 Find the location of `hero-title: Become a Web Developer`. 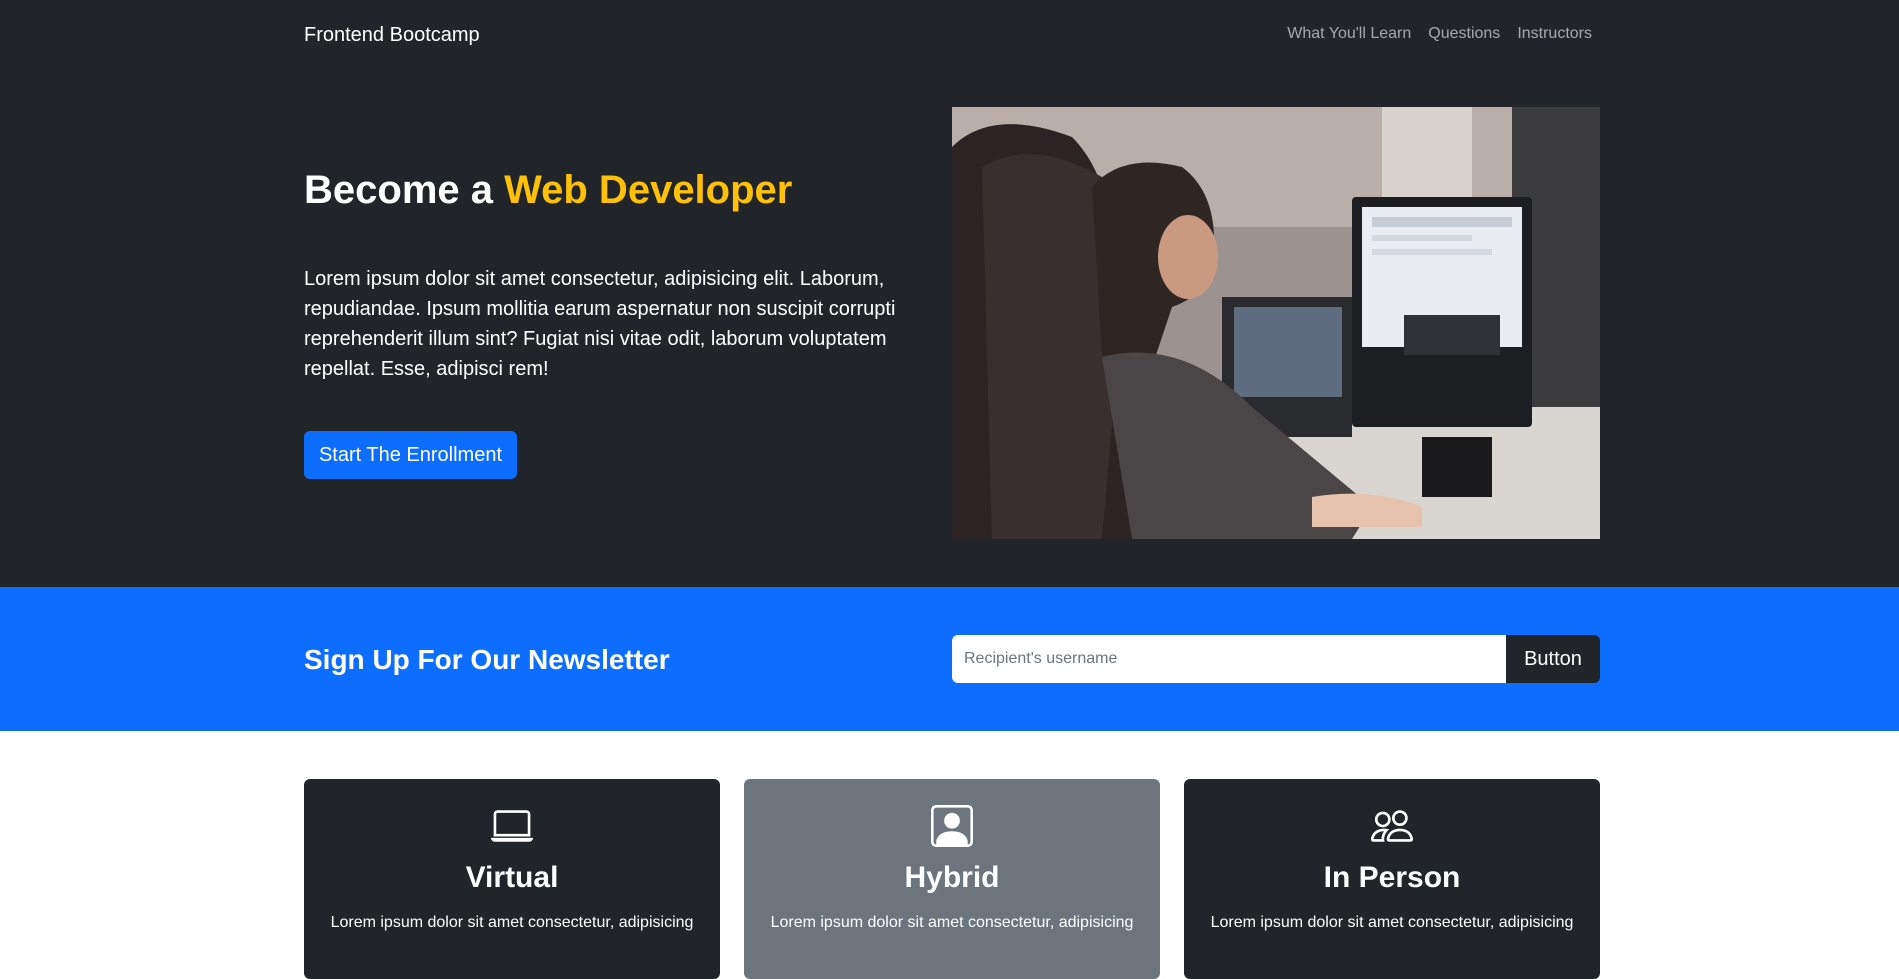

hero-title: Become a Web Developer is located at coordinates (548, 190).